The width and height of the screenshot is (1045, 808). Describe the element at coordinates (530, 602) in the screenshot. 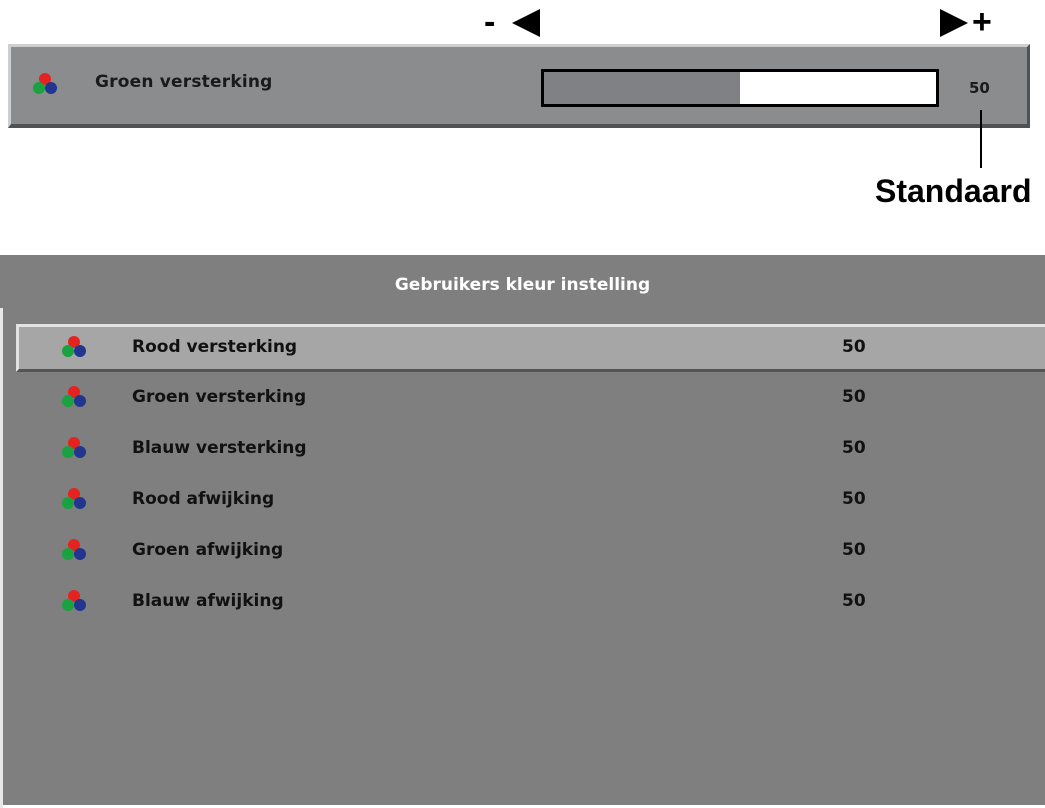

I see `menu-item-blue-offset: Blauw afwijking 50` at that location.